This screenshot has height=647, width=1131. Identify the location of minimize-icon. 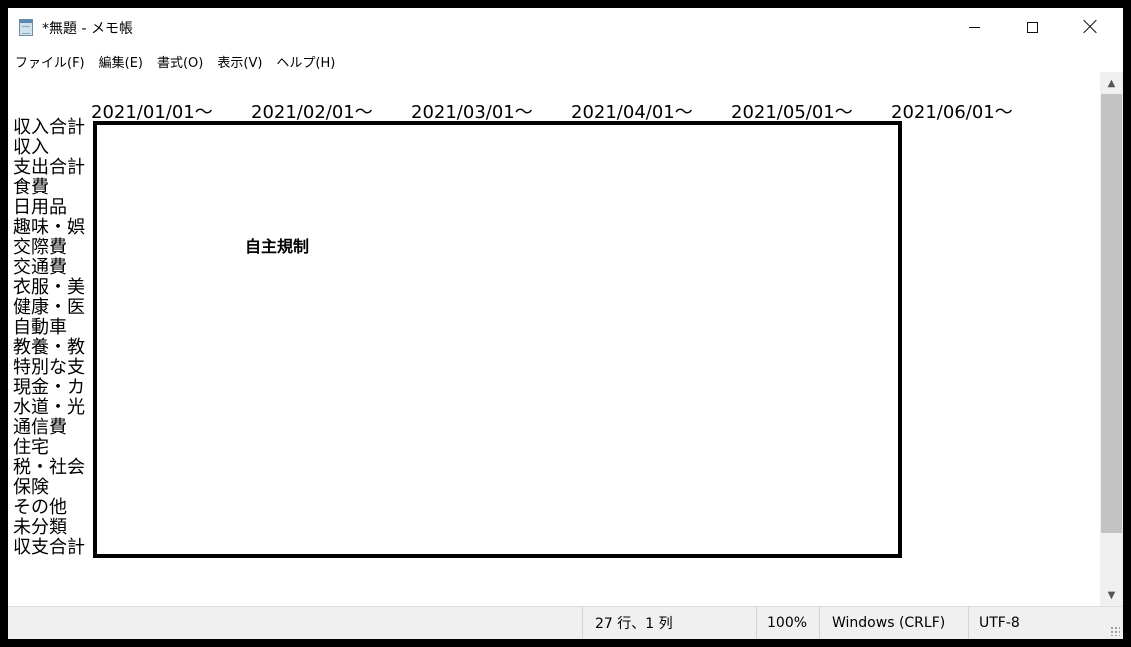
(974, 27).